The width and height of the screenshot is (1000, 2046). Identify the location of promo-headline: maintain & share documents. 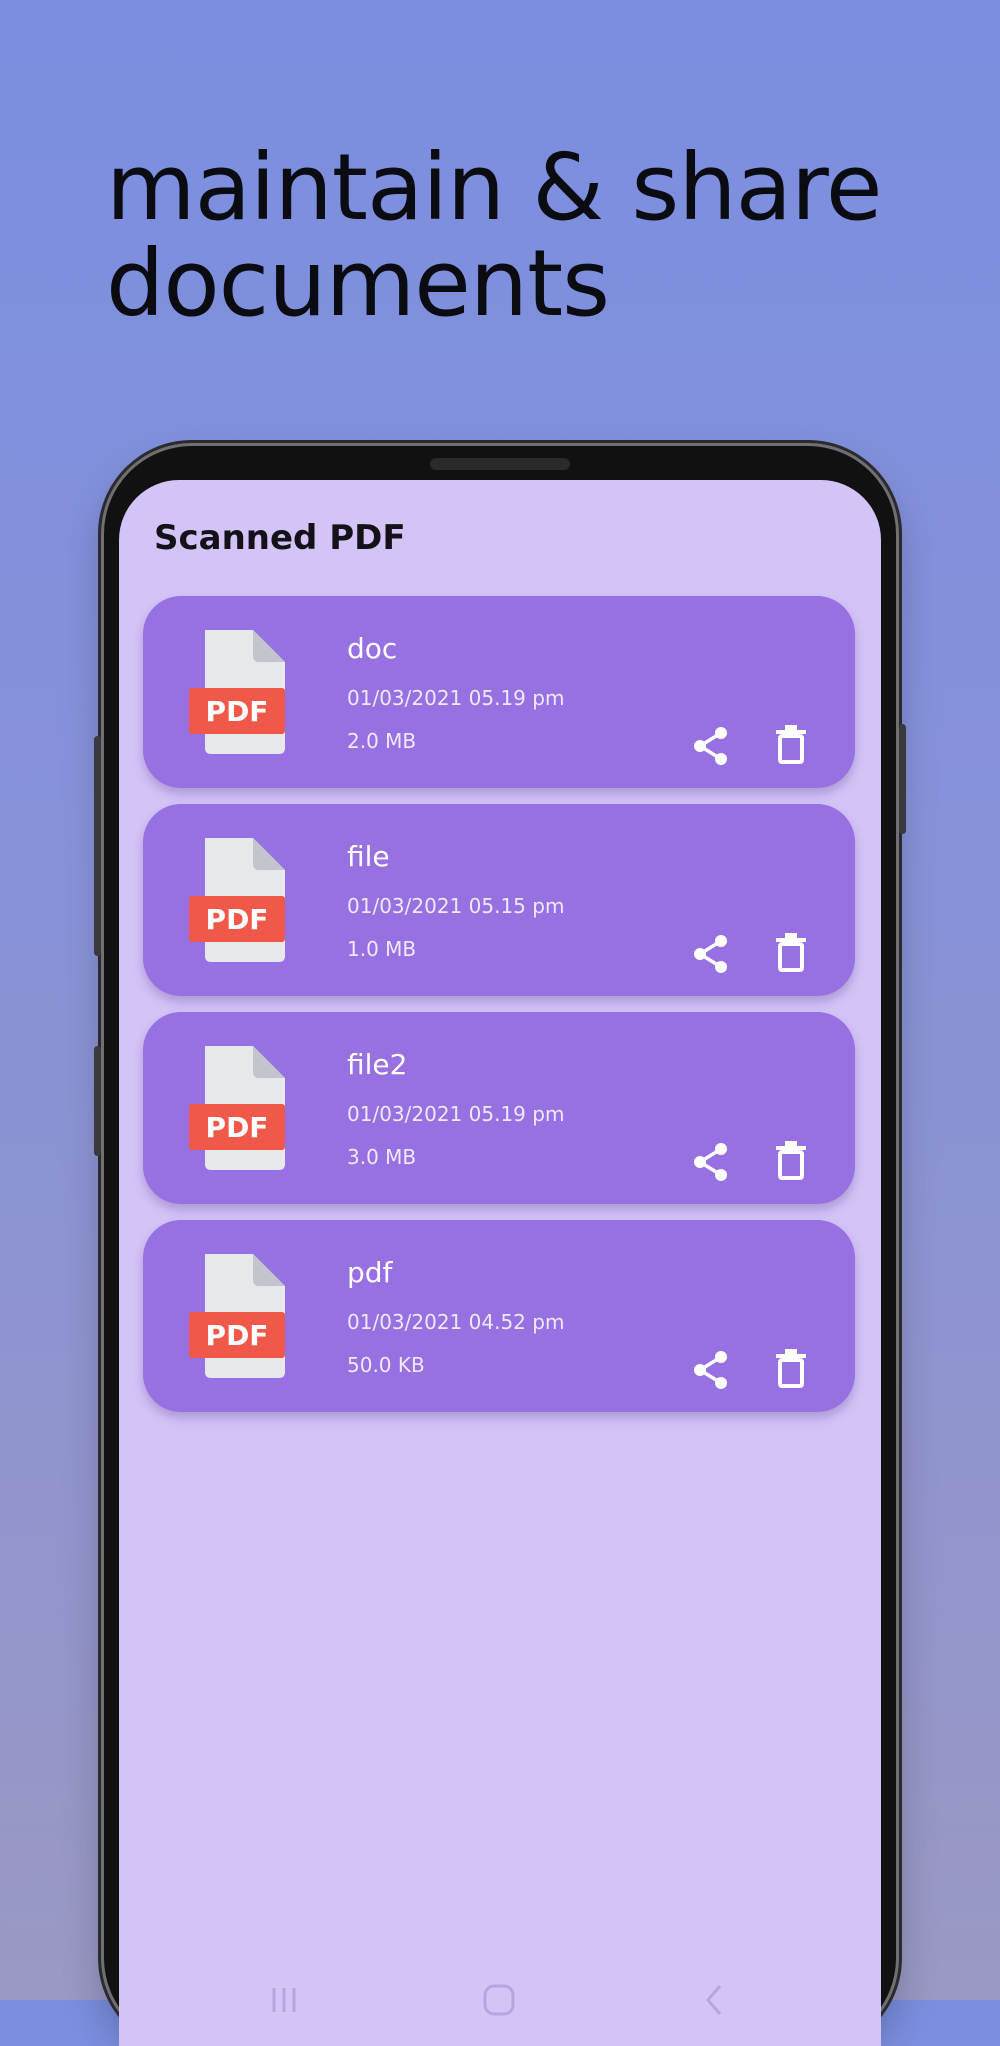
(494, 235).